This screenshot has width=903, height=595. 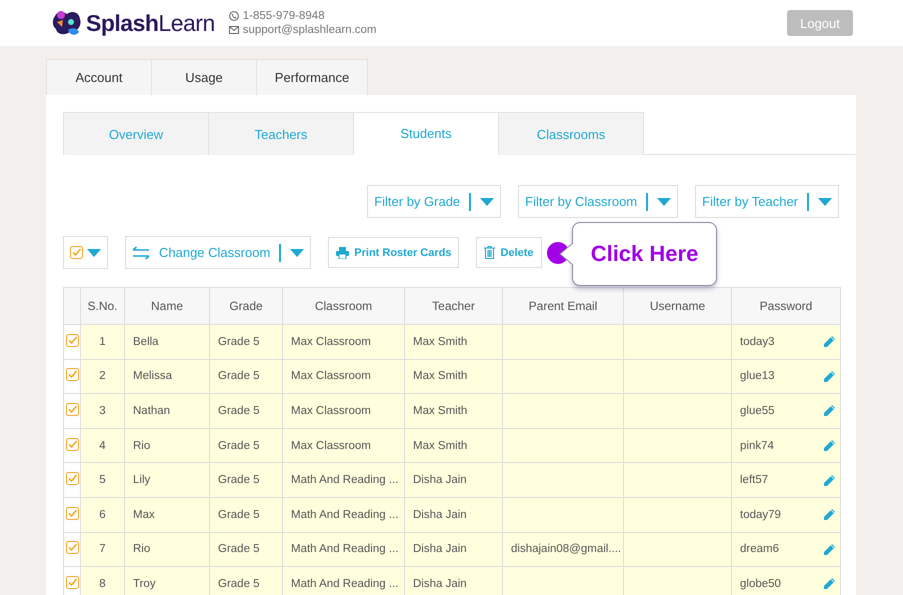 I want to click on change-classroom-label: Change Classroom, so click(x=214, y=252).